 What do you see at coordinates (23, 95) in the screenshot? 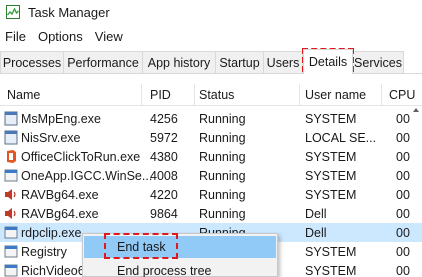
I see `column-name: Name` at bounding box center [23, 95].